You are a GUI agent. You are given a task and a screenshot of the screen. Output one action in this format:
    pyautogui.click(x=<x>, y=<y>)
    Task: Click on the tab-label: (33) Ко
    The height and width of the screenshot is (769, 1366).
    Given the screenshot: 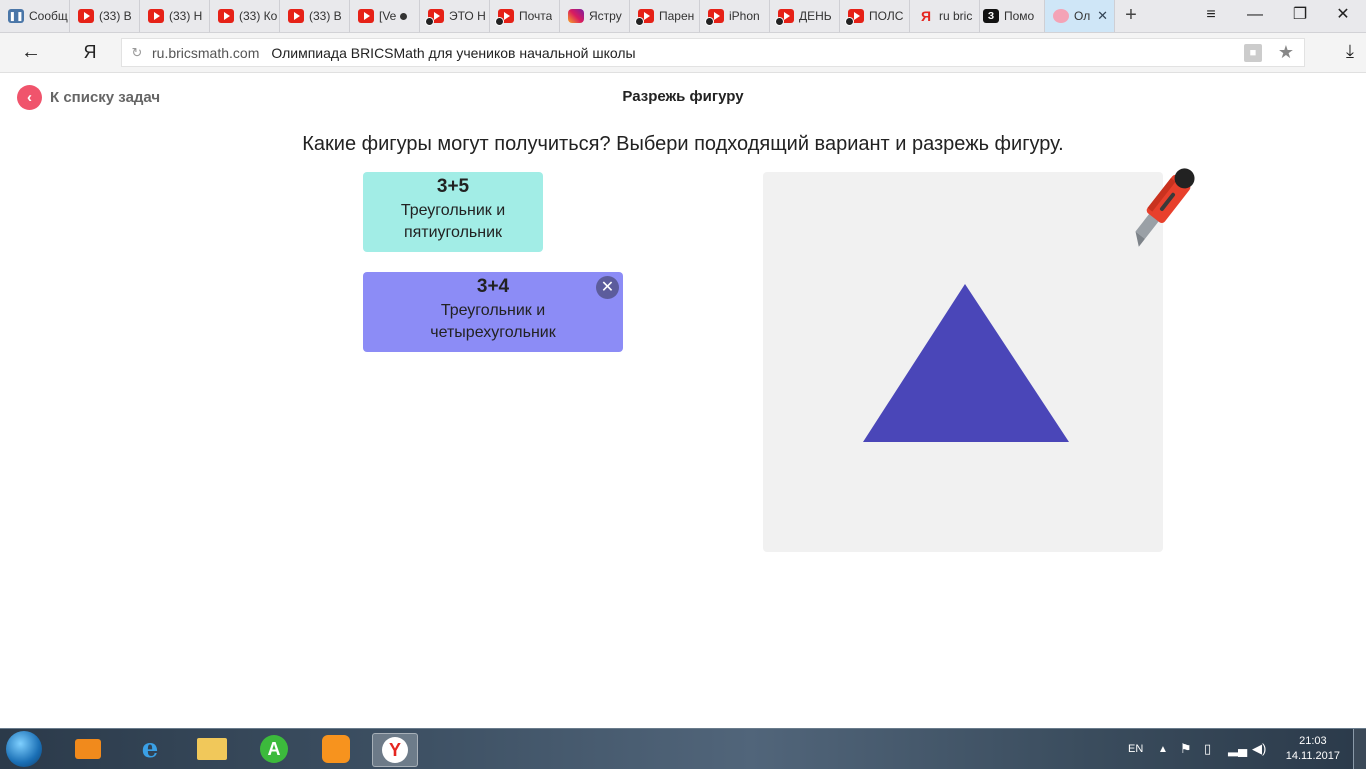 What is the action you would take?
    pyautogui.click(x=258, y=16)
    